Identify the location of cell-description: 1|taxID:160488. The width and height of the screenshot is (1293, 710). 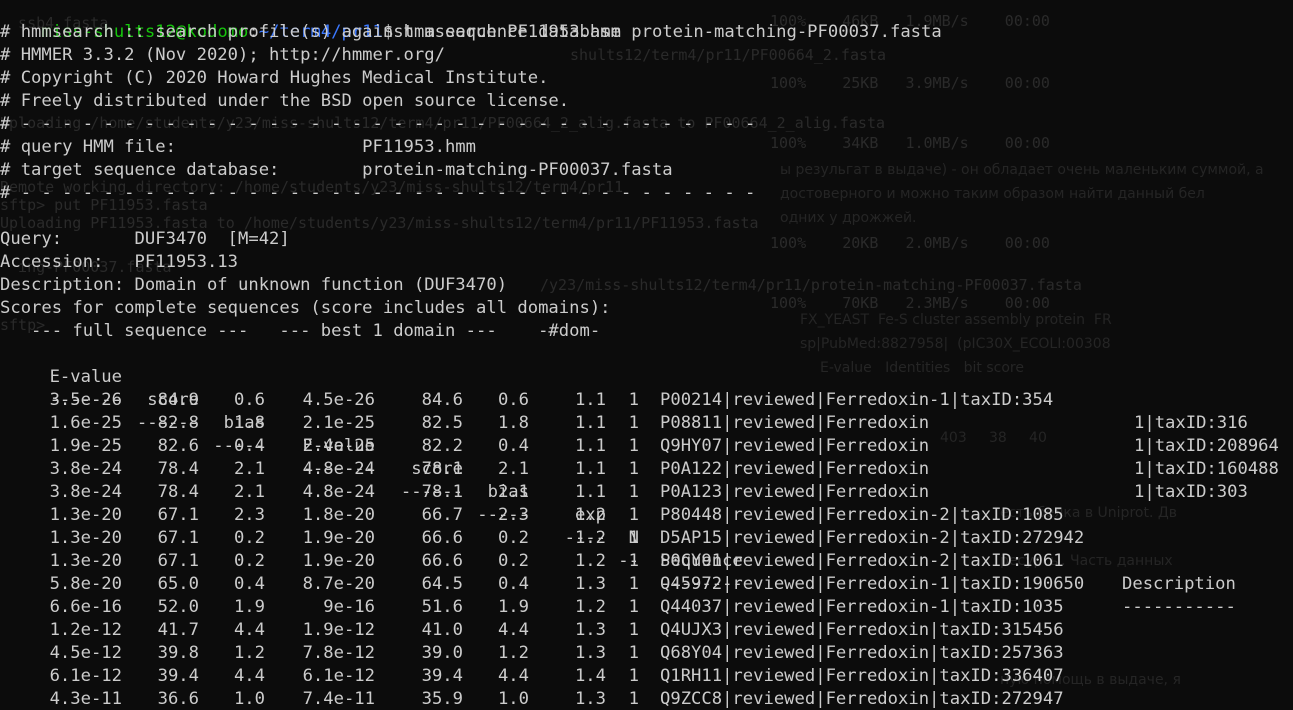
(1206, 469).